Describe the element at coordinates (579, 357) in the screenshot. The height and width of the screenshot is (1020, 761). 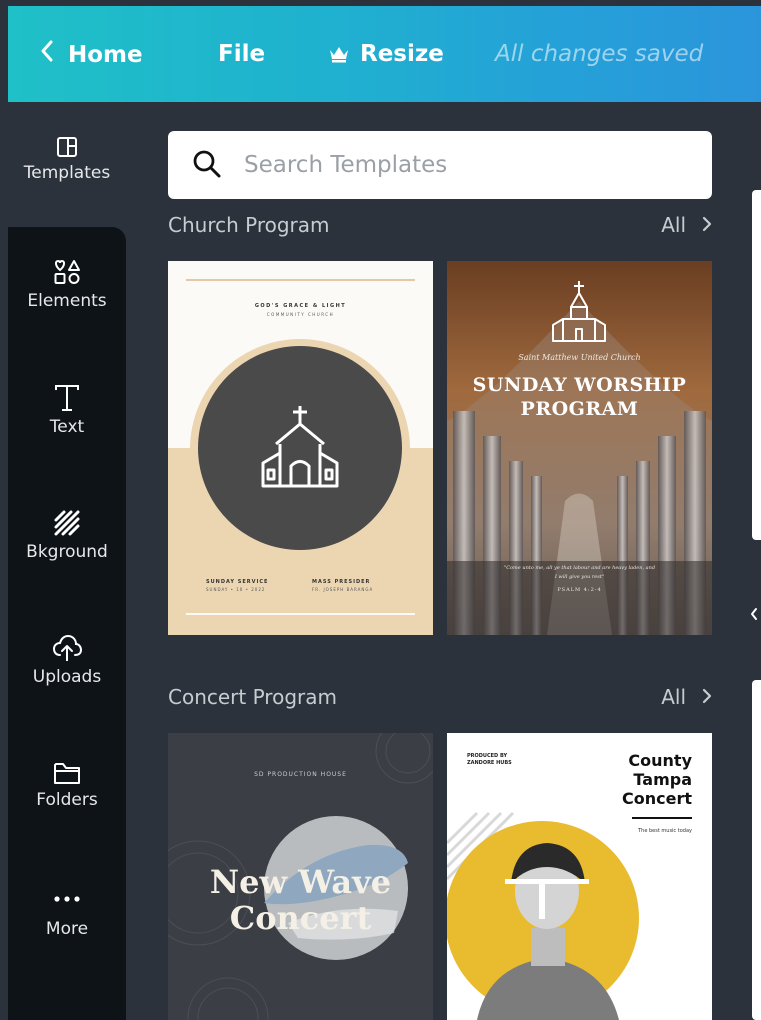
I see `church-subtitle: Saint Matthew United Church` at that location.